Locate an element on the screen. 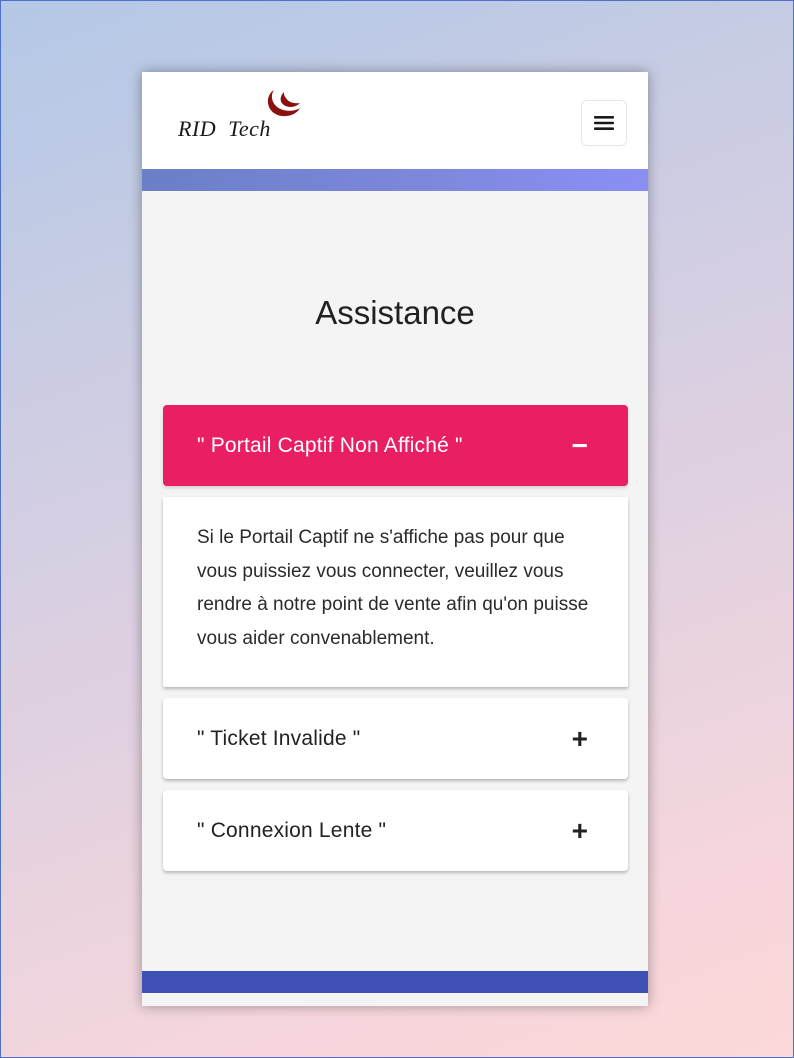 This screenshot has width=794, height=1058. accordion-item-connexion-lente: " Connexion Lente " + is located at coordinates (395, 830).